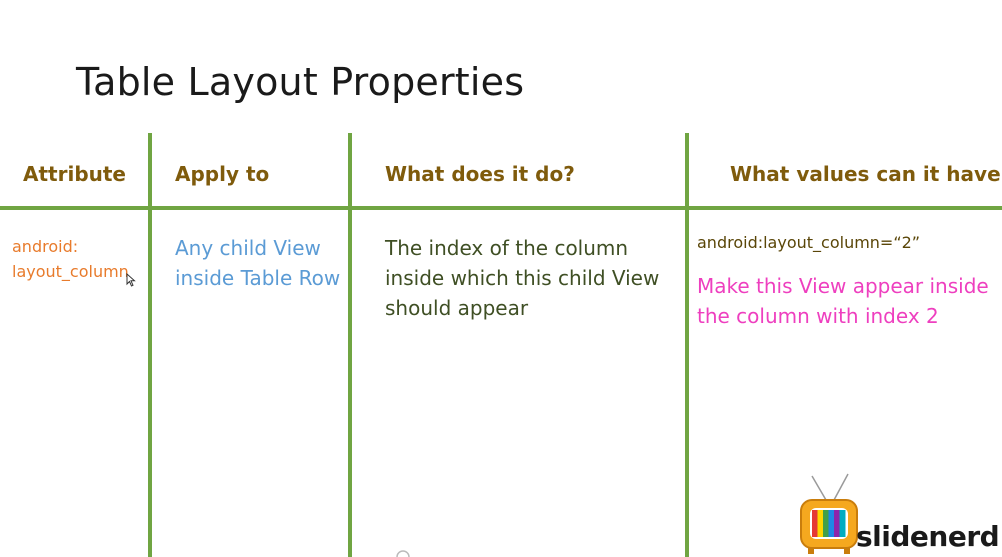 The width and height of the screenshot is (1002, 557). Describe the element at coordinates (843, 286) in the screenshot. I see `value-description-line: Make this View appear inside` at that location.